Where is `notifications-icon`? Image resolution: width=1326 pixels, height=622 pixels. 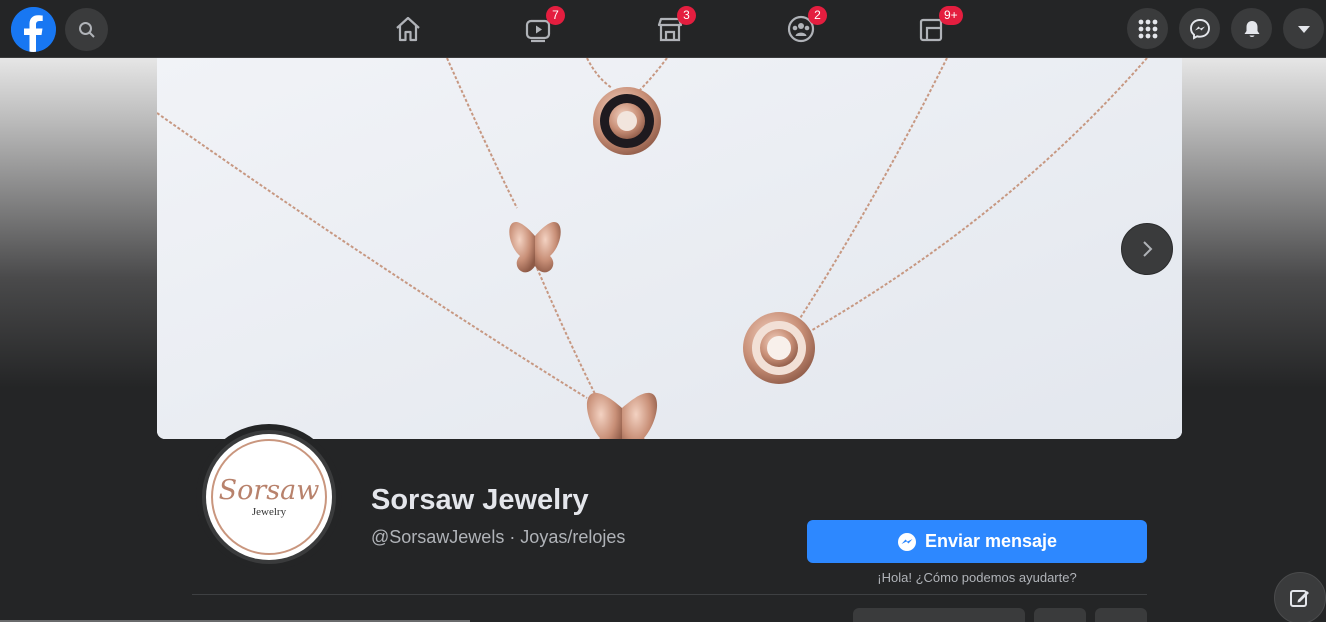
notifications-icon is located at coordinates (1251, 28).